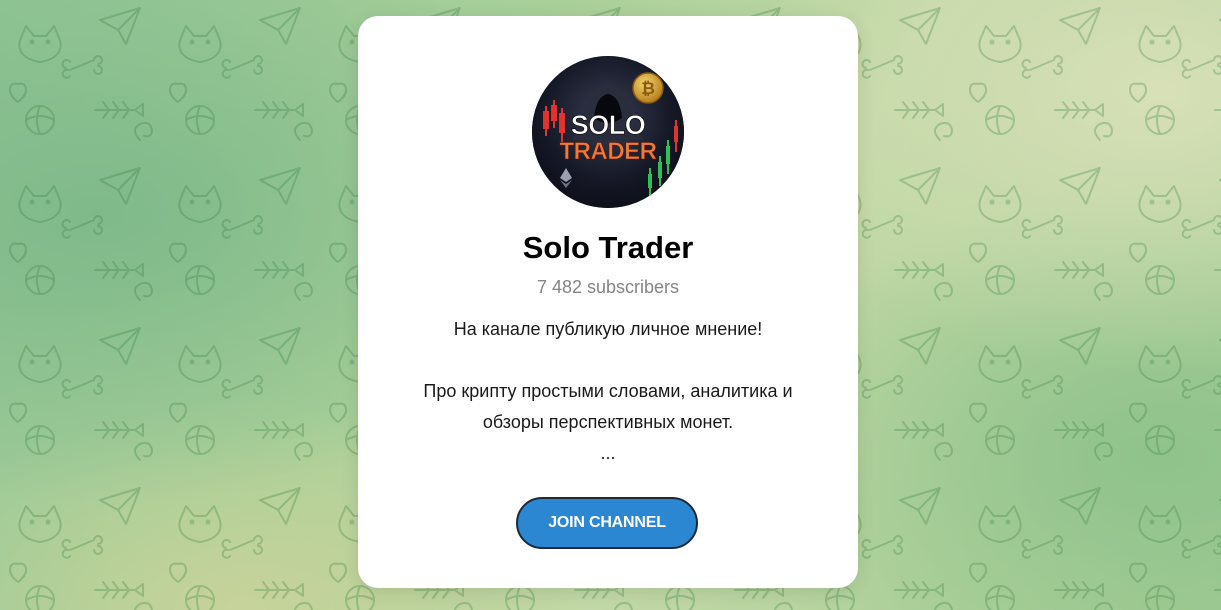 This screenshot has height=610, width=1221. I want to click on description-line: Про крипту простыми словами, аналитика и, so click(608, 391).